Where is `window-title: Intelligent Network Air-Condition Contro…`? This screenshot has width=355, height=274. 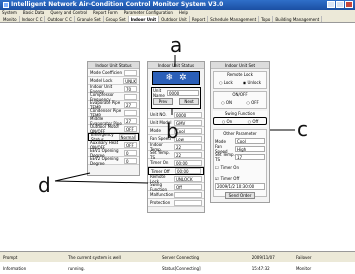
window-title: Intelligent Network Air-Condition Contro… is located at coordinates (117, 4).